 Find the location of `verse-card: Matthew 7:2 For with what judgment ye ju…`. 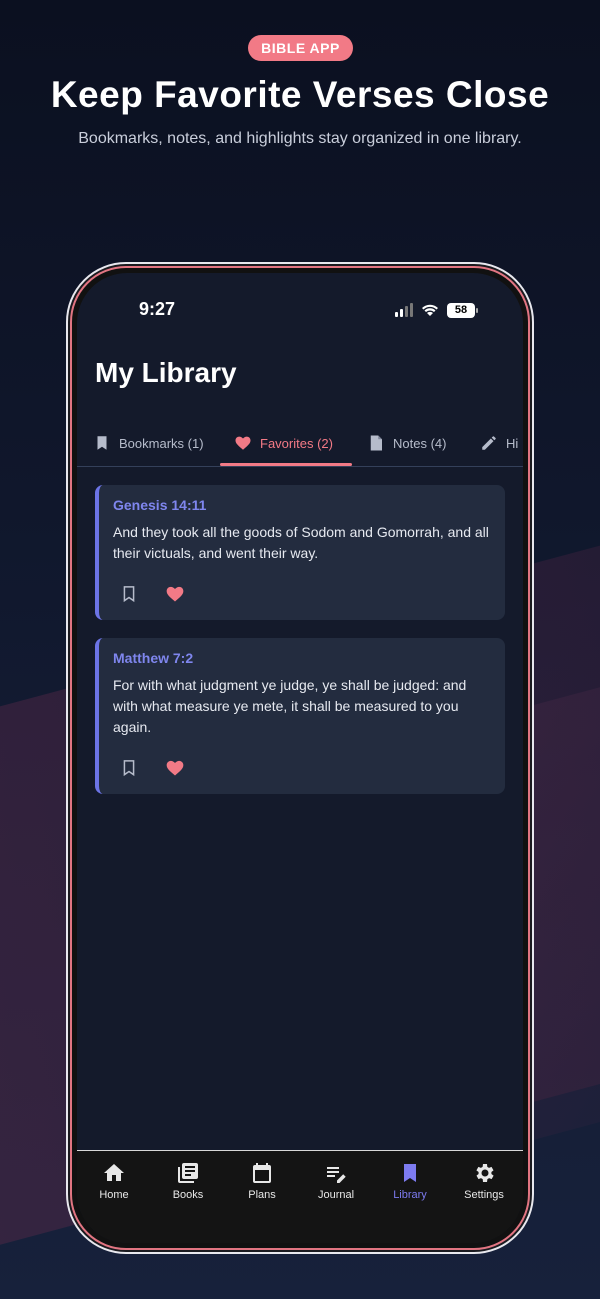

verse-card: Matthew 7:2 For with what judgment ye ju… is located at coordinates (300, 716).